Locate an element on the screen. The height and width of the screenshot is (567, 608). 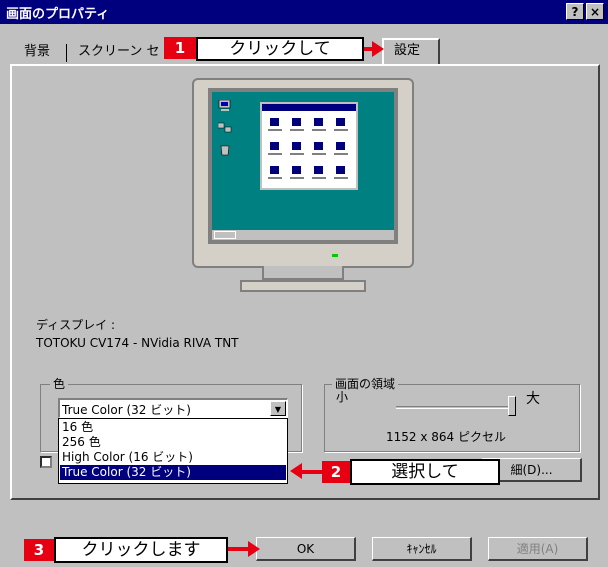
color-option-256: 256 色 is located at coordinates (173, 442).